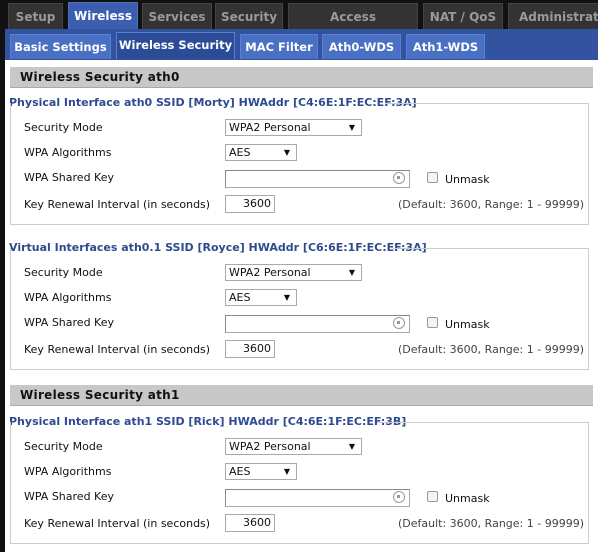 The width and height of the screenshot is (598, 552). What do you see at coordinates (279, 46) in the screenshot?
I see `subtab-mac-filter: MAC Filter` at bounding box center [279, 46].